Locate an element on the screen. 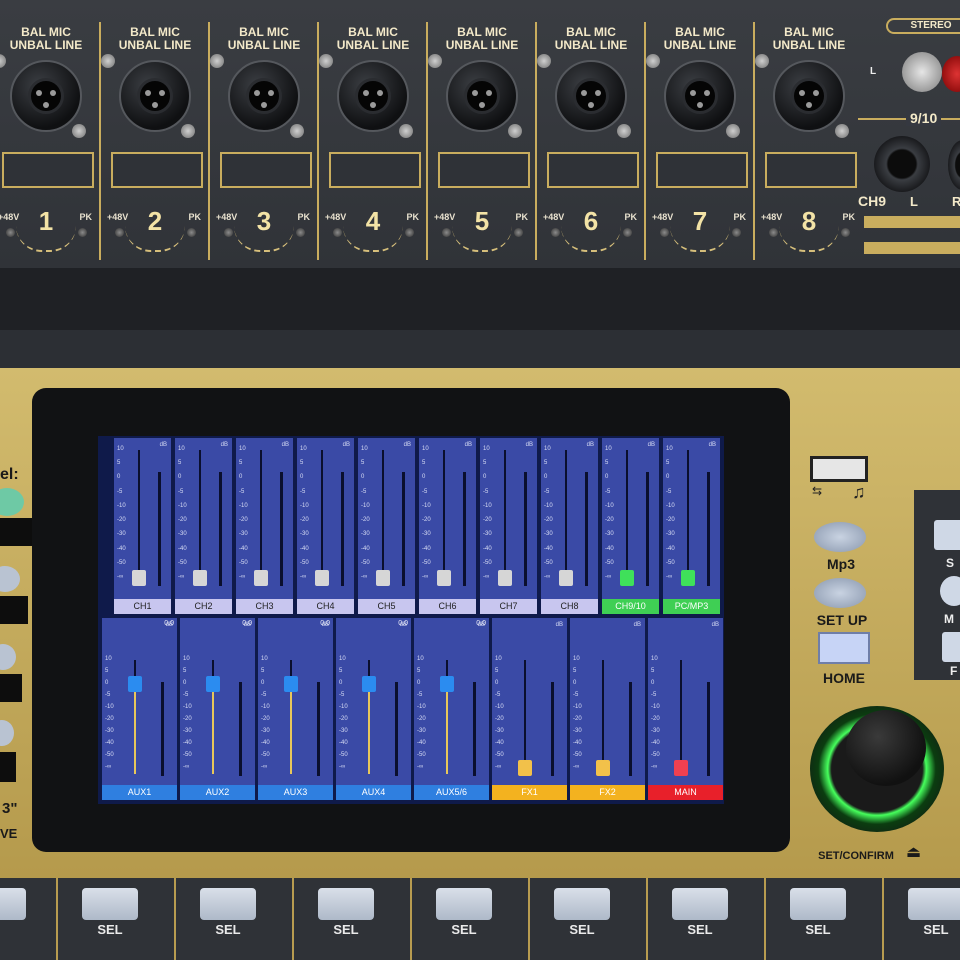 Image resolution: width=960 pixels, height=960 pixels. home-button is located at coordinates (844, 648).